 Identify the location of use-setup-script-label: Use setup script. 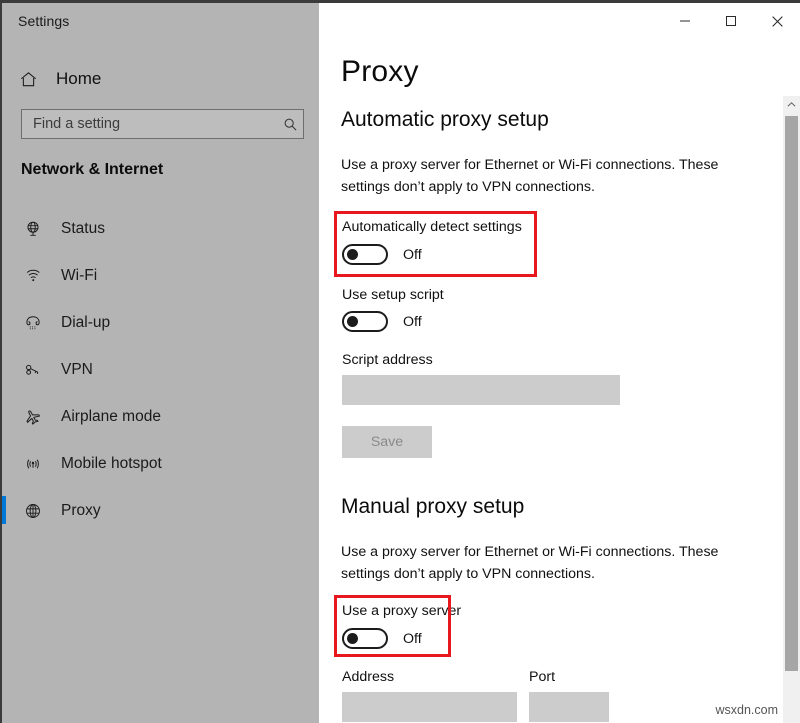
(393, 295).